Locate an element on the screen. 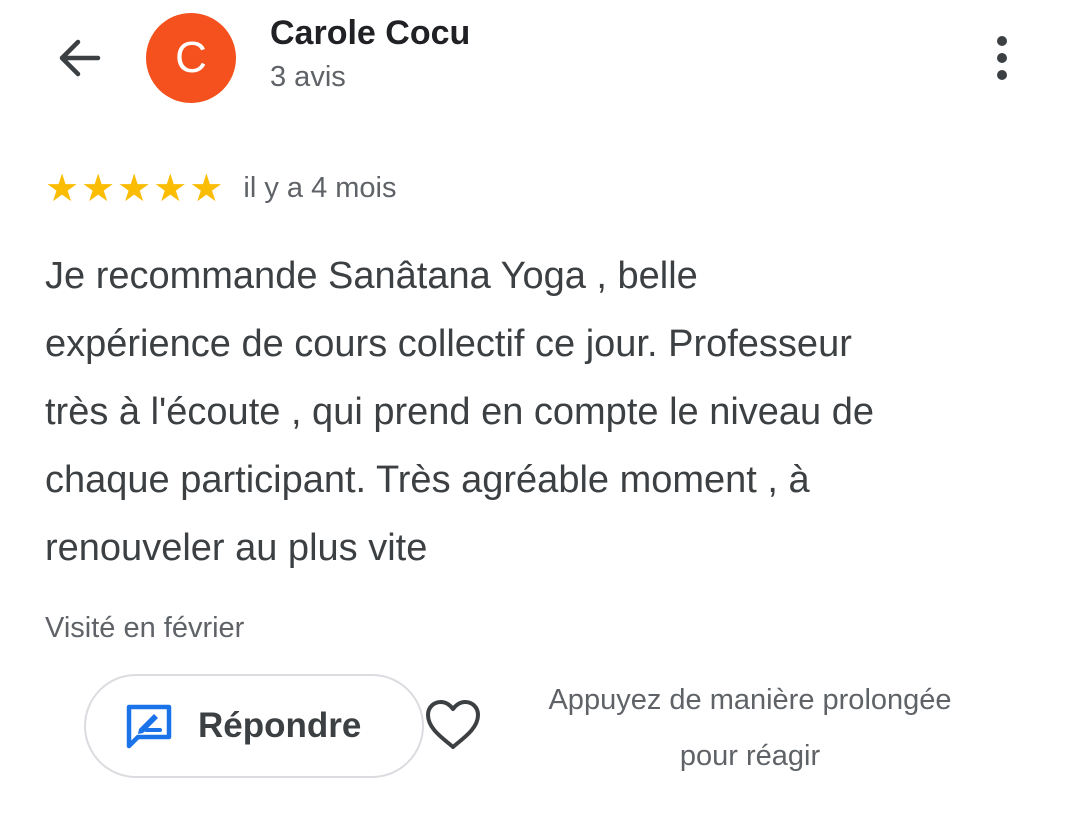 The height and width of the screenshot is (820, 1080). avatar: C is located at coordinates (191, 58).